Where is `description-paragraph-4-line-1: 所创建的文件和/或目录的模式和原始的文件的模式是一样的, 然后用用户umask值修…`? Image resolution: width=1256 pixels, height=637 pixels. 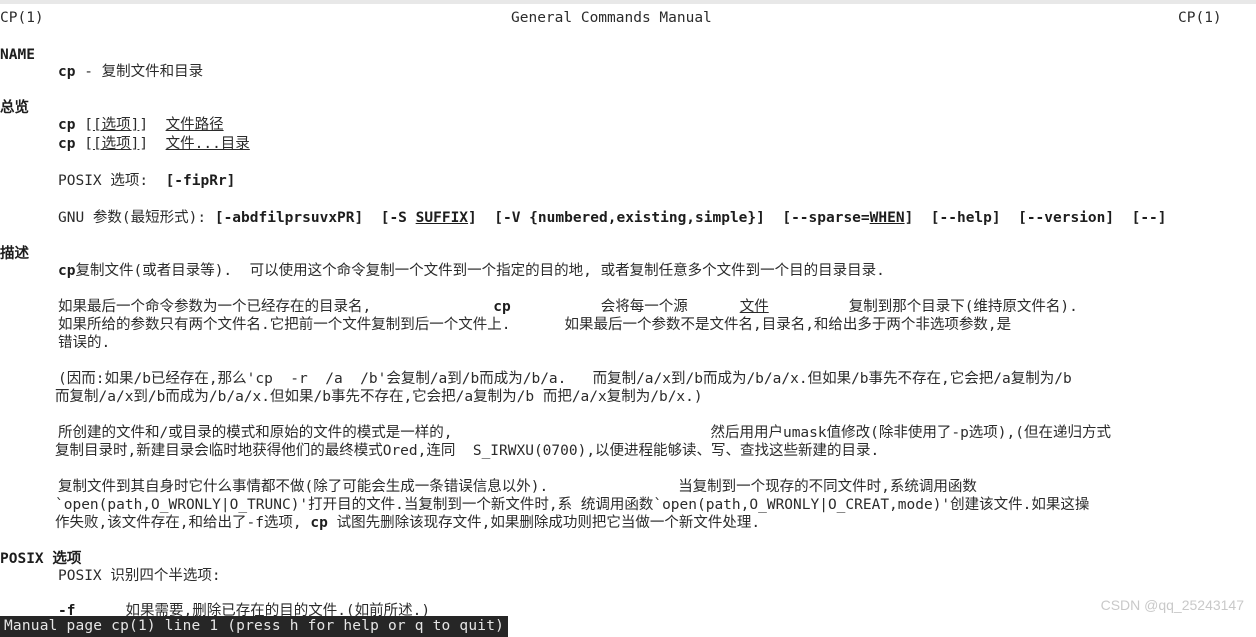 description-paragraph-4-line-1: 所创建的文件和/或目录的模式和原始的文件的模式是一样的, 然后用用户umask值修… is located at coordinates (584, 433).